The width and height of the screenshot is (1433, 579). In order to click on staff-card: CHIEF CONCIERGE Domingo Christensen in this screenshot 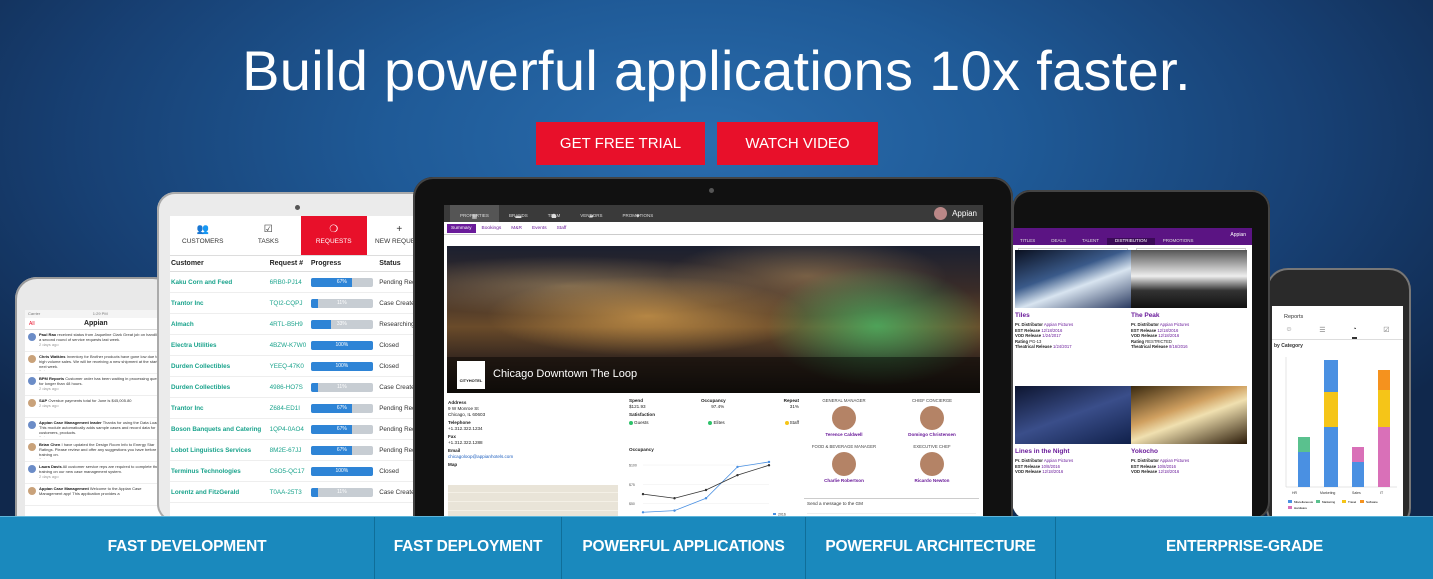, I will do `click(932, 417)`.